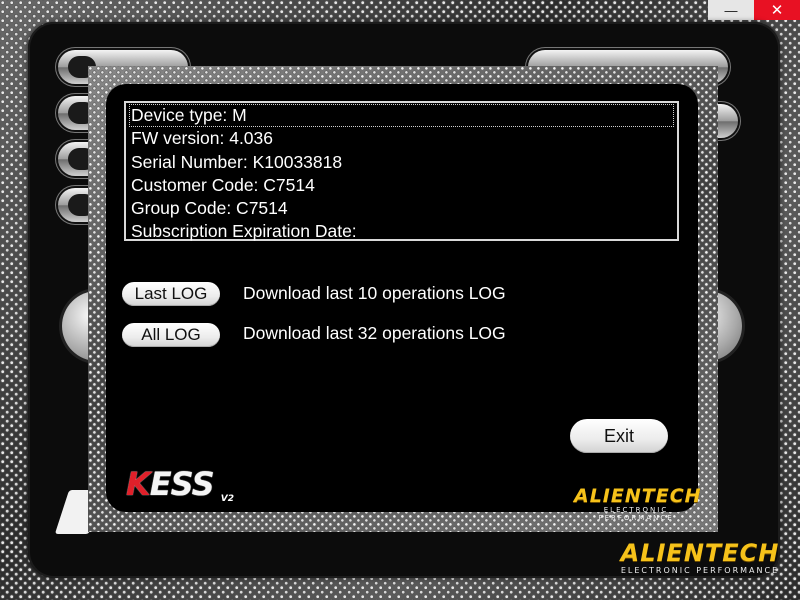 The height and width of the screenshot is (600, 800). I want to click on exit-button: Exit, so click(619, 436).